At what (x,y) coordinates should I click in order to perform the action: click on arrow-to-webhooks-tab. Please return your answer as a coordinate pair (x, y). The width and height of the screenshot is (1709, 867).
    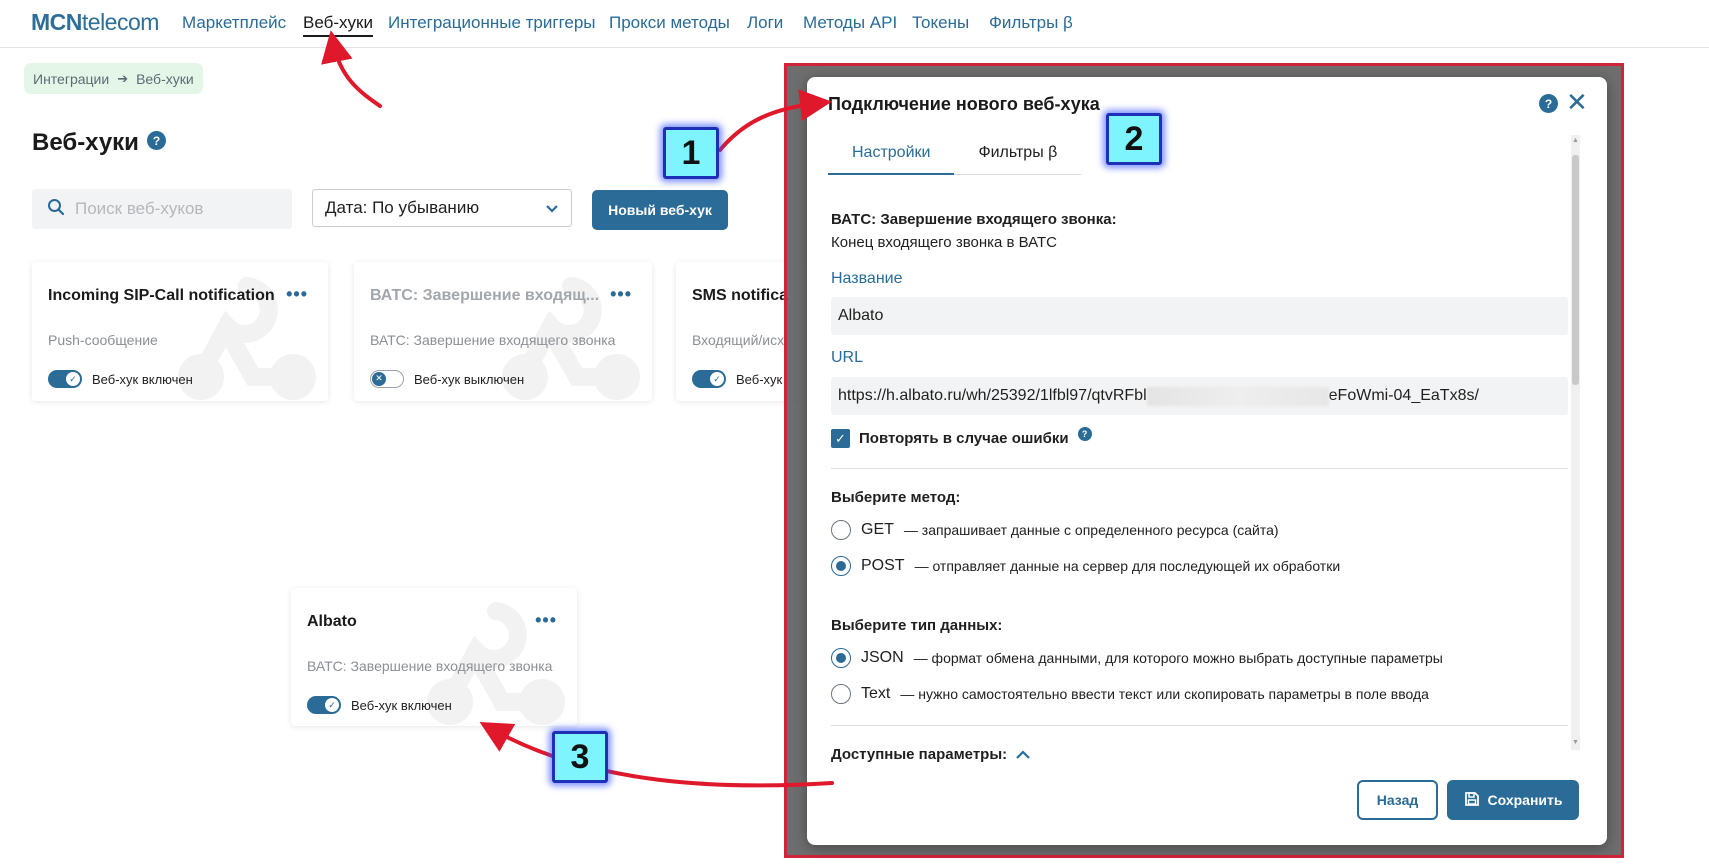
    Looking at the image, I should click on (351, 69).